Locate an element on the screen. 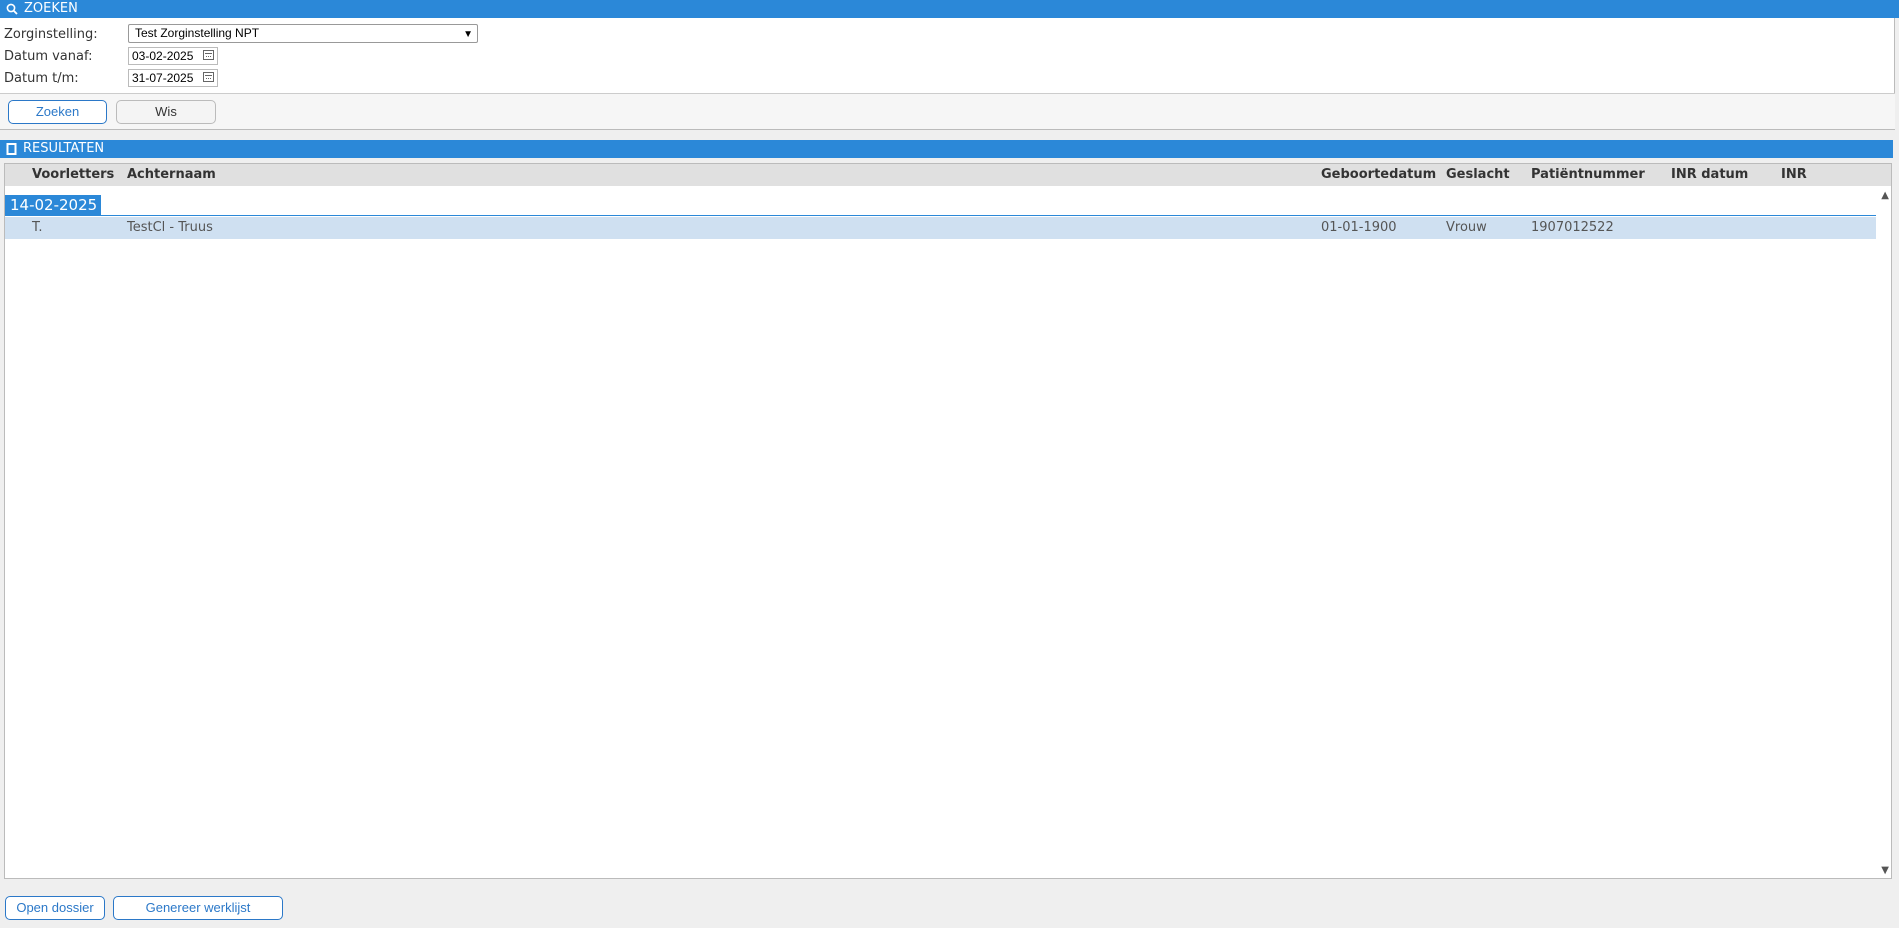 Image resolution: width=1899 pixels, height=928 pixels. datum-tm-value: 31-07-2025 is located at coordinates (163, 78).